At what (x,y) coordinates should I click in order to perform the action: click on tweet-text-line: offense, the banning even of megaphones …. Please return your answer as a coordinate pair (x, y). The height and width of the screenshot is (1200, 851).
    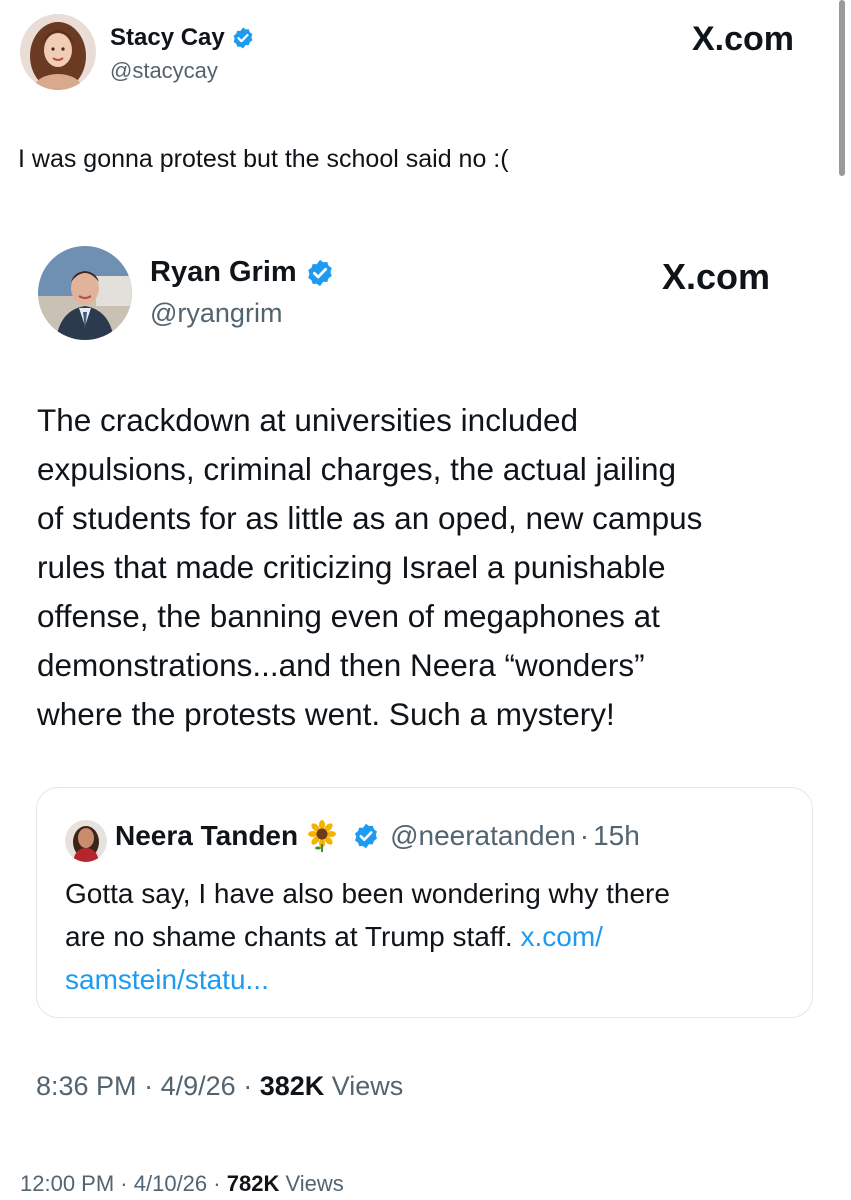
    Looking at the image, I should click on (348, 616).